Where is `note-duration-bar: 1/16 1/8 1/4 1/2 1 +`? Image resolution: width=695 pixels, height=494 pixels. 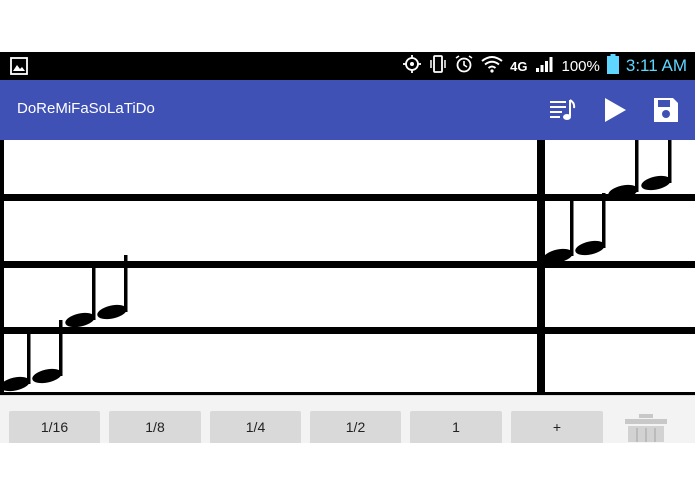 note-duration-bar: 1/16 1/8 1/4 1/2 1 + is located at coordinates (347, 419).